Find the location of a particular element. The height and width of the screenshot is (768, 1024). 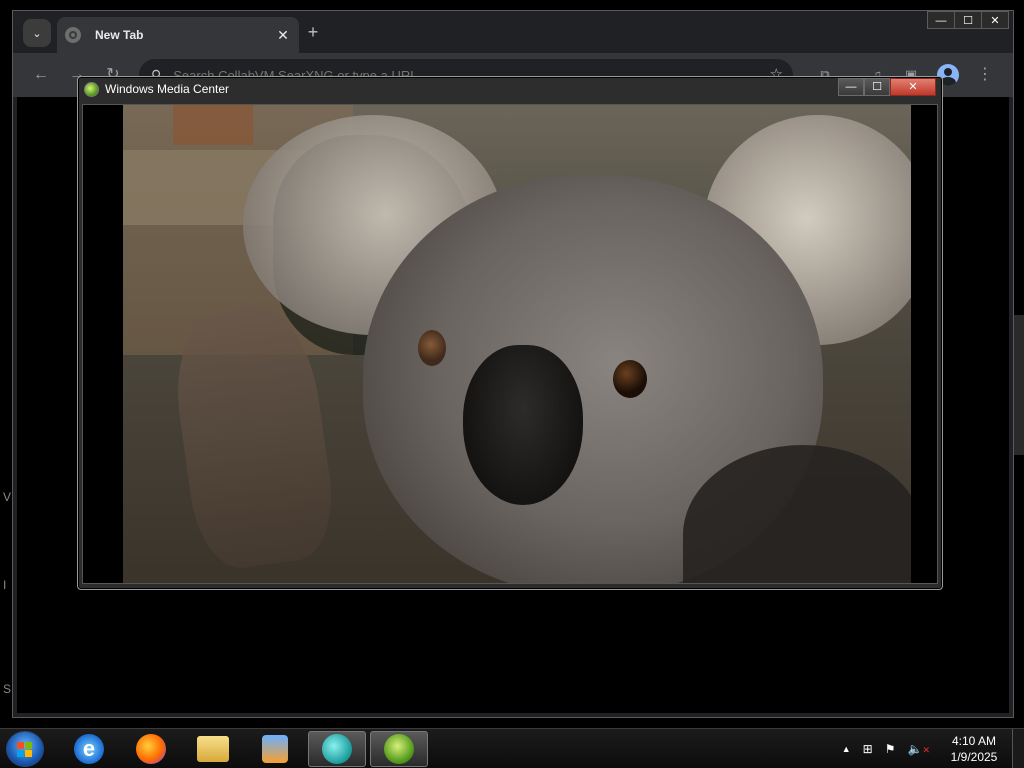

desktop-fragment: I is located at coordinates (5, 585).